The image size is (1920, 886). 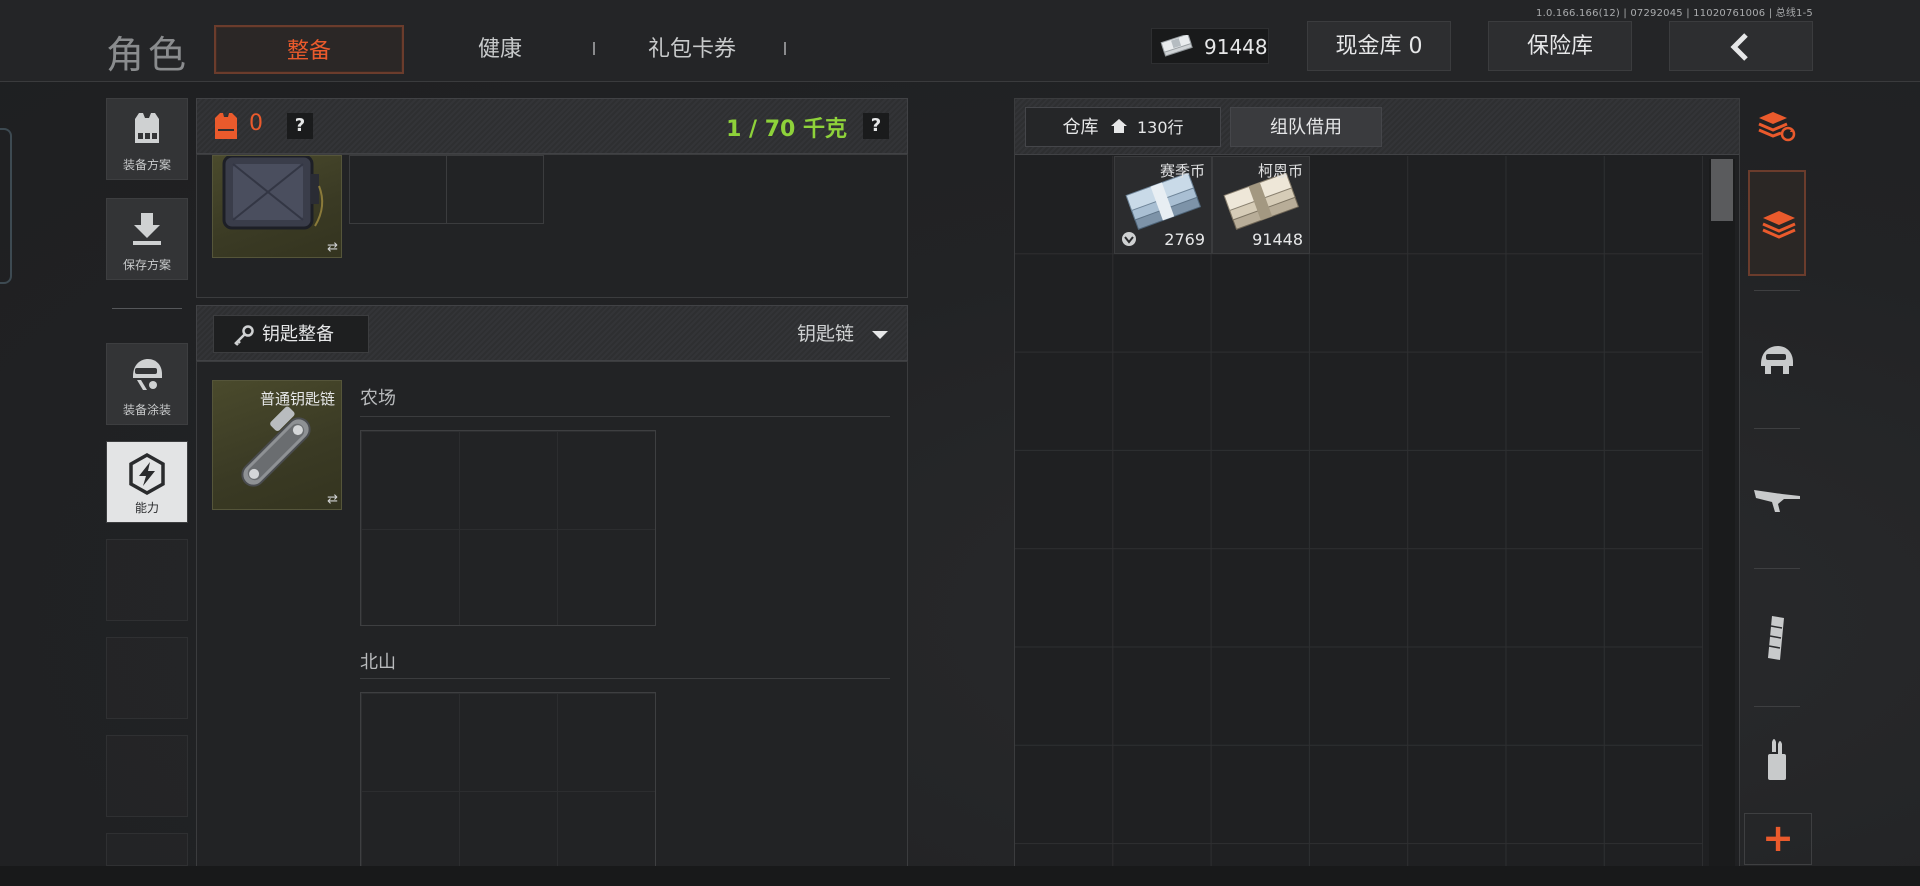 I want to click on key-equipment-button: 钥匙整备, so click(x=291, y=334).